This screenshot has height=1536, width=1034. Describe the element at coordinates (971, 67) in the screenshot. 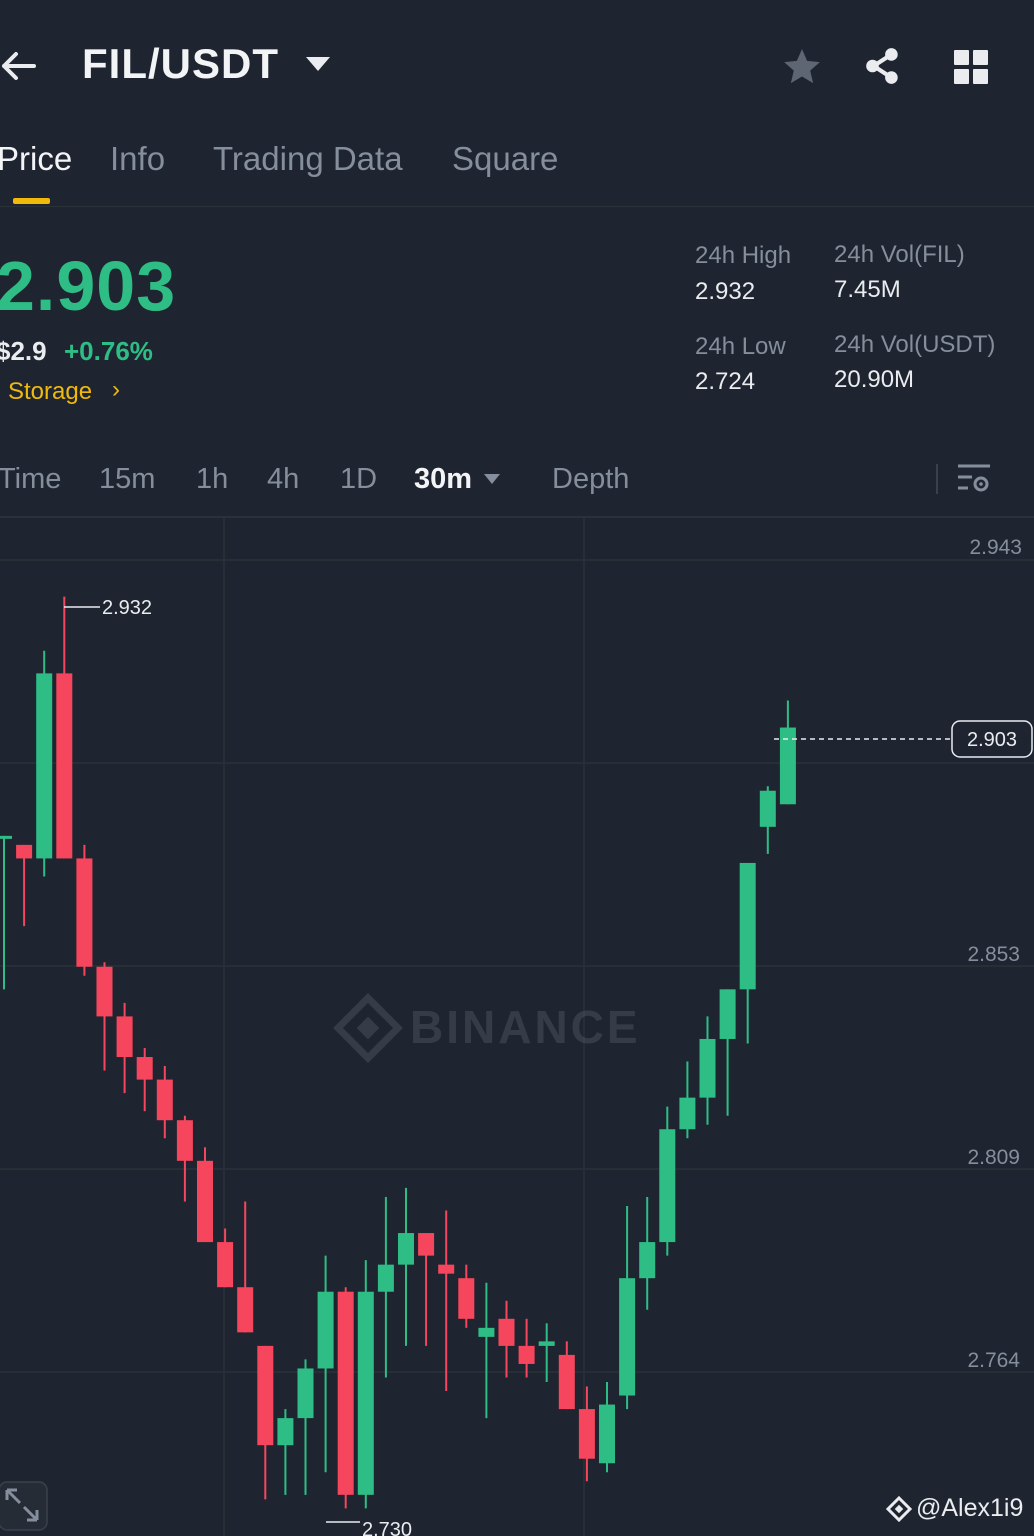

I see `grid-icon` at that location.